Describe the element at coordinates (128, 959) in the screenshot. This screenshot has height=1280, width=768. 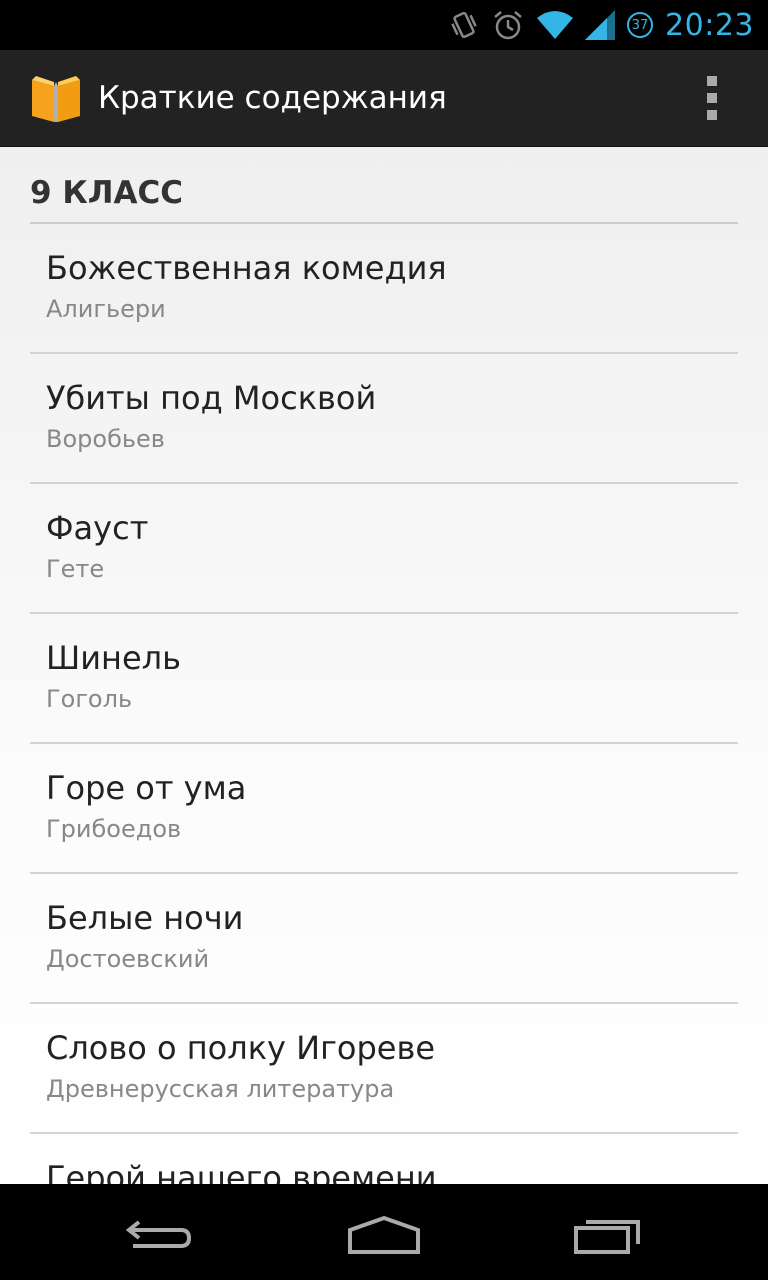
I see `item-author: Достоевский` at that location.